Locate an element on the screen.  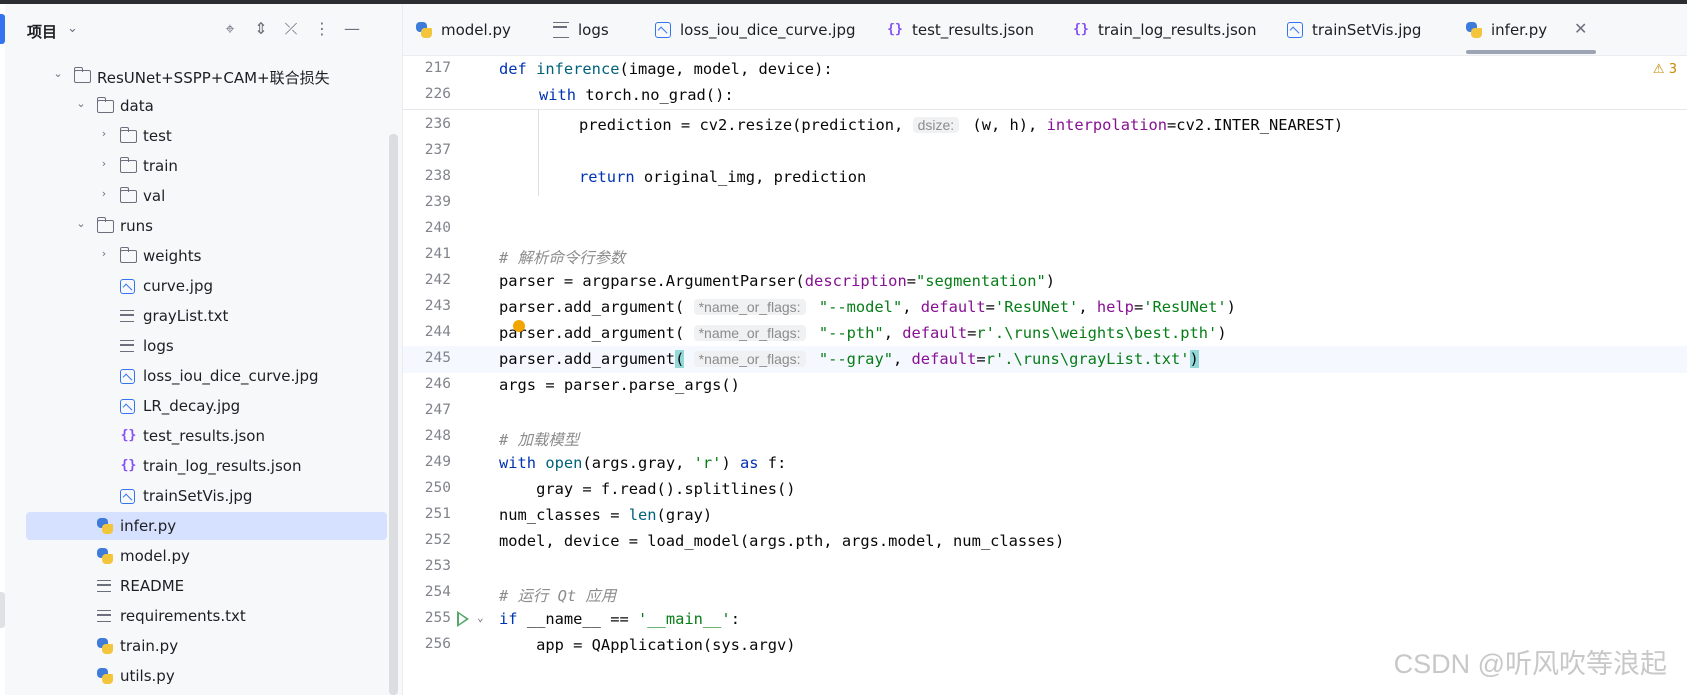
tab-train-log-results-json: {} train_log_results.json is located at coordinates (1173, 30).